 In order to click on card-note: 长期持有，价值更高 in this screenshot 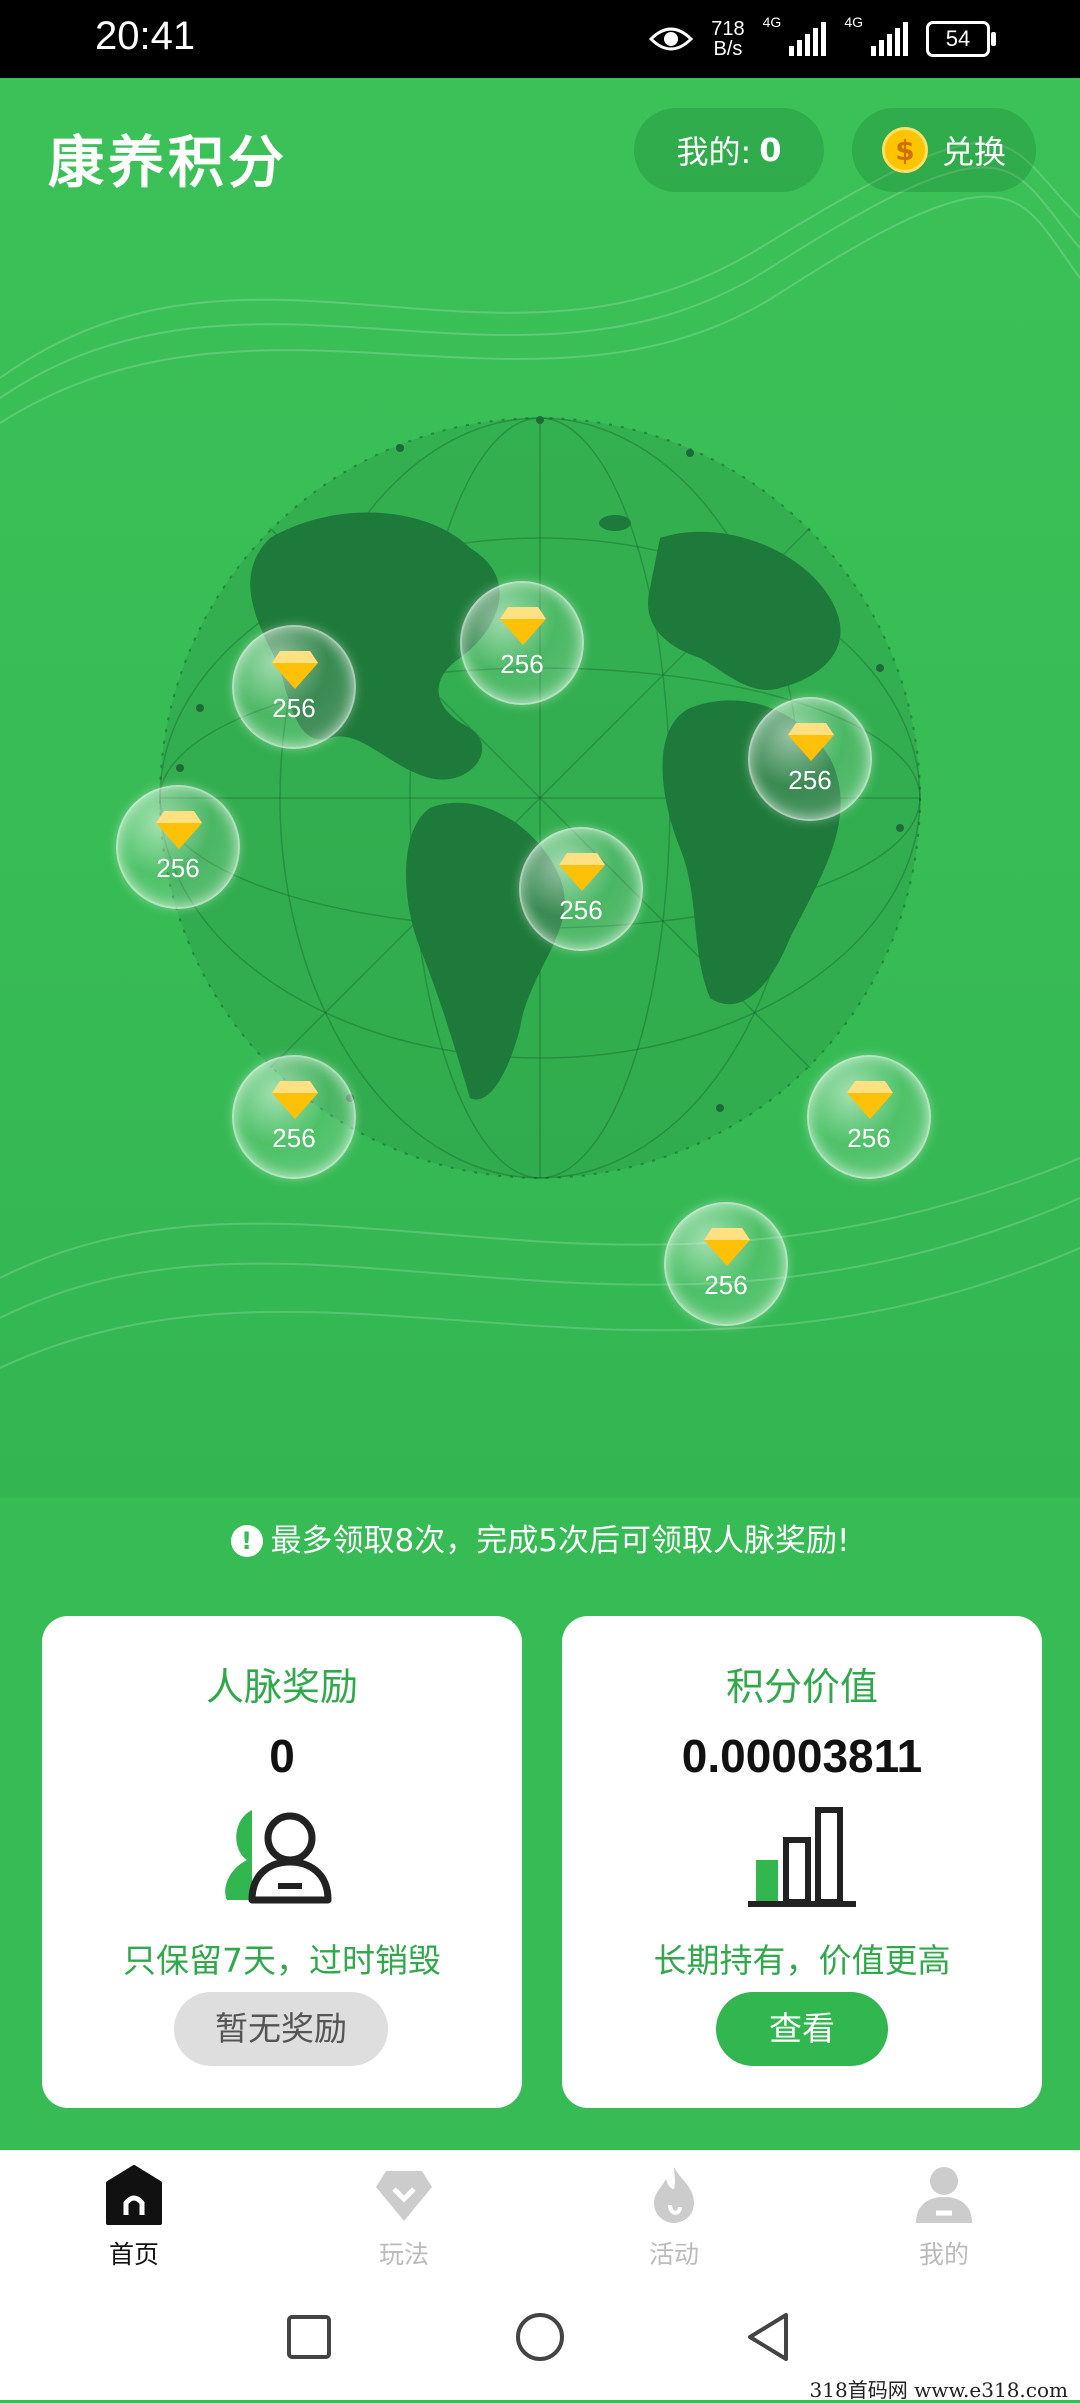, I will do `click(802, 1960)`.